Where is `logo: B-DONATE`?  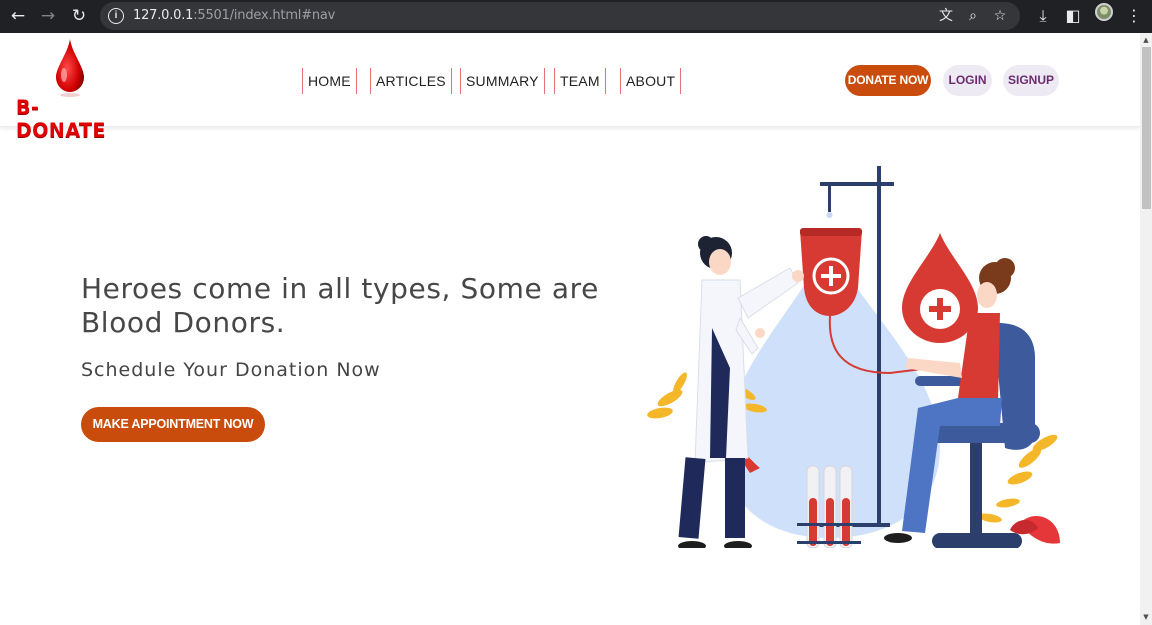
logo: B-DONATE is located at coordinates (69, 90).